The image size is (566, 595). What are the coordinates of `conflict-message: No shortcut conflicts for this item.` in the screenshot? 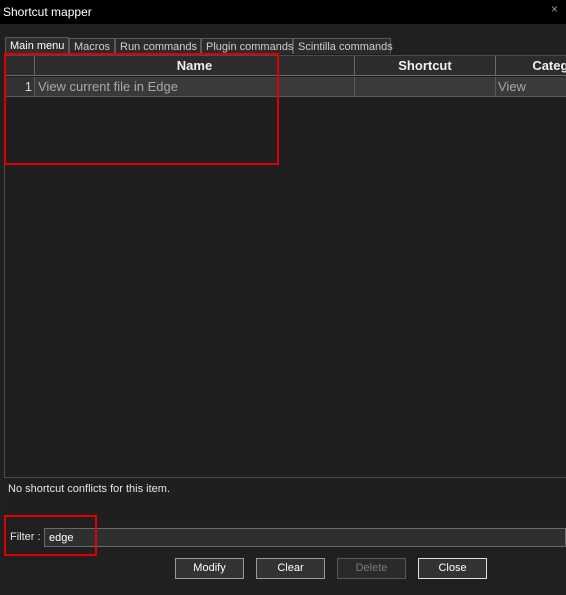 It's located at (89, 489).